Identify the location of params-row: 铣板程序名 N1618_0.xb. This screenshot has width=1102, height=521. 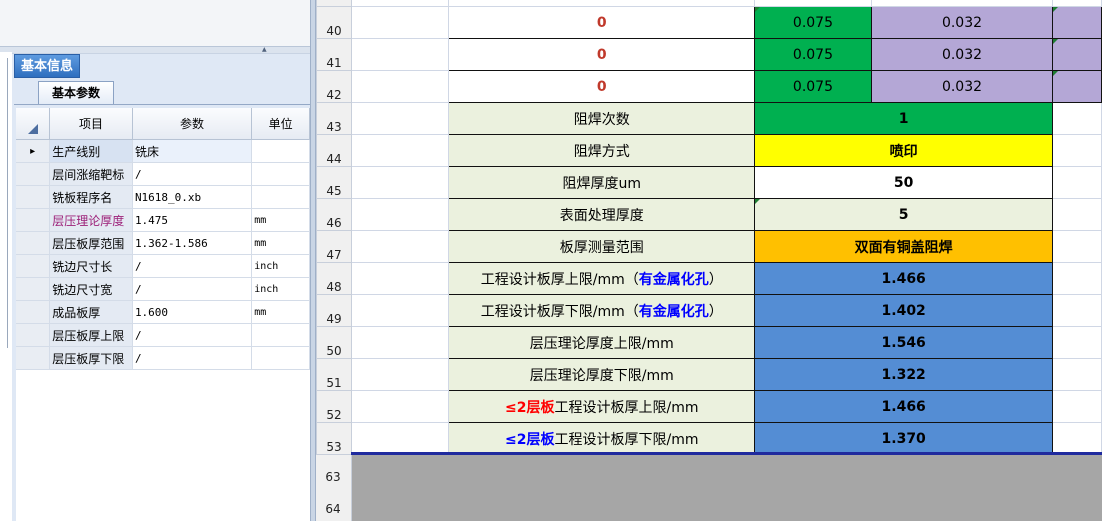
(163, 197).